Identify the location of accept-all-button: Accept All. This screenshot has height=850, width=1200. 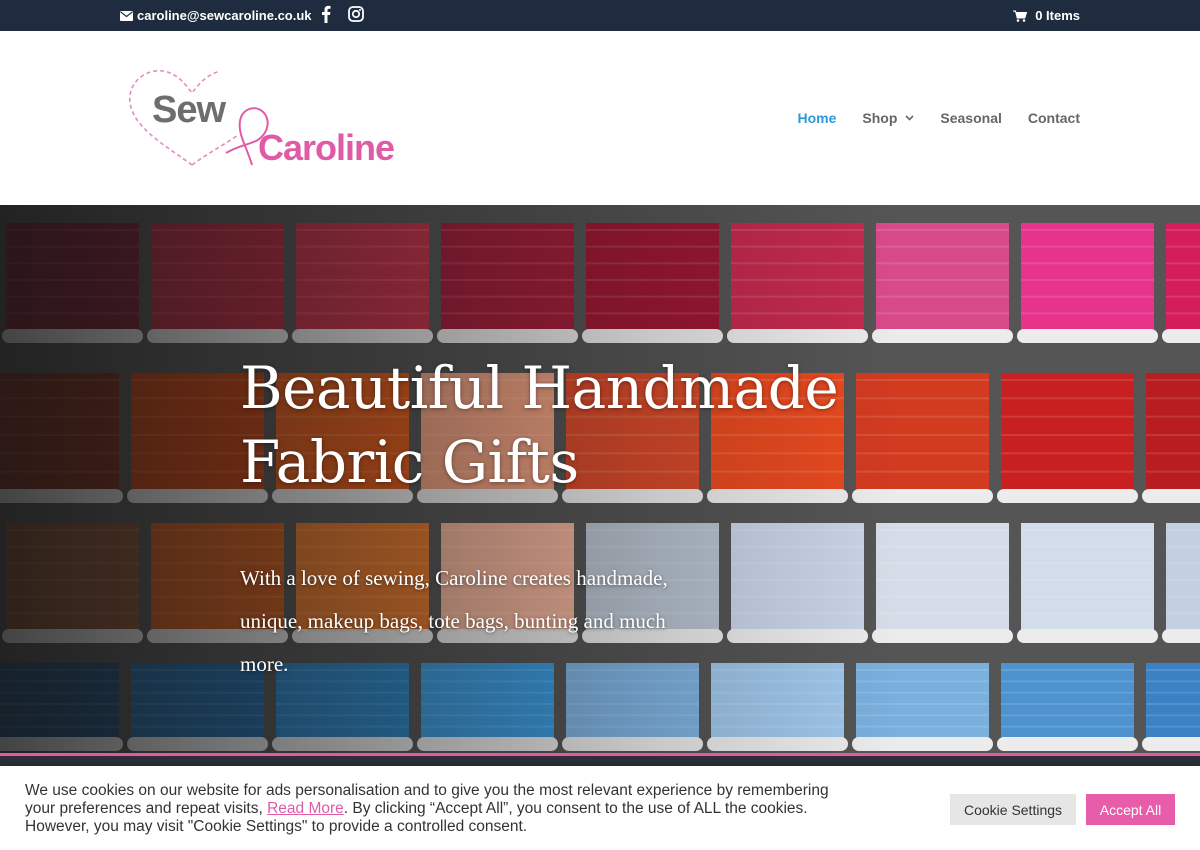
(1130, 809).